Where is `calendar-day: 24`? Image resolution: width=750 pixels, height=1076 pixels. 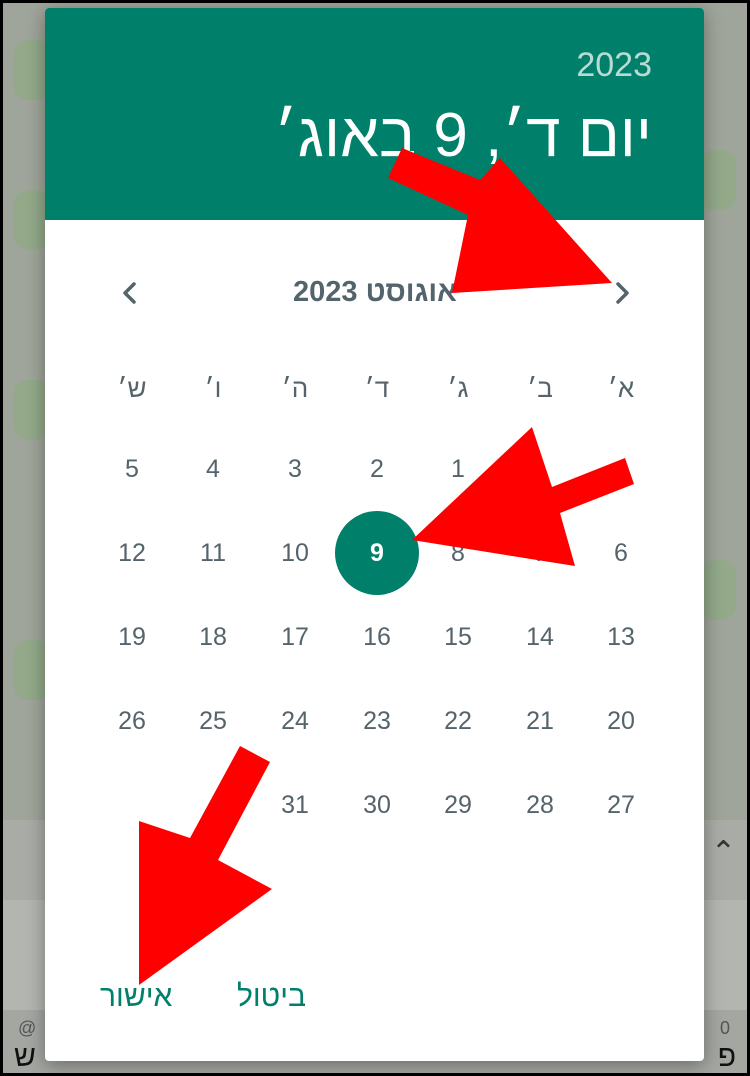 calendar-day: 24 is located at coordinates (295, 721).